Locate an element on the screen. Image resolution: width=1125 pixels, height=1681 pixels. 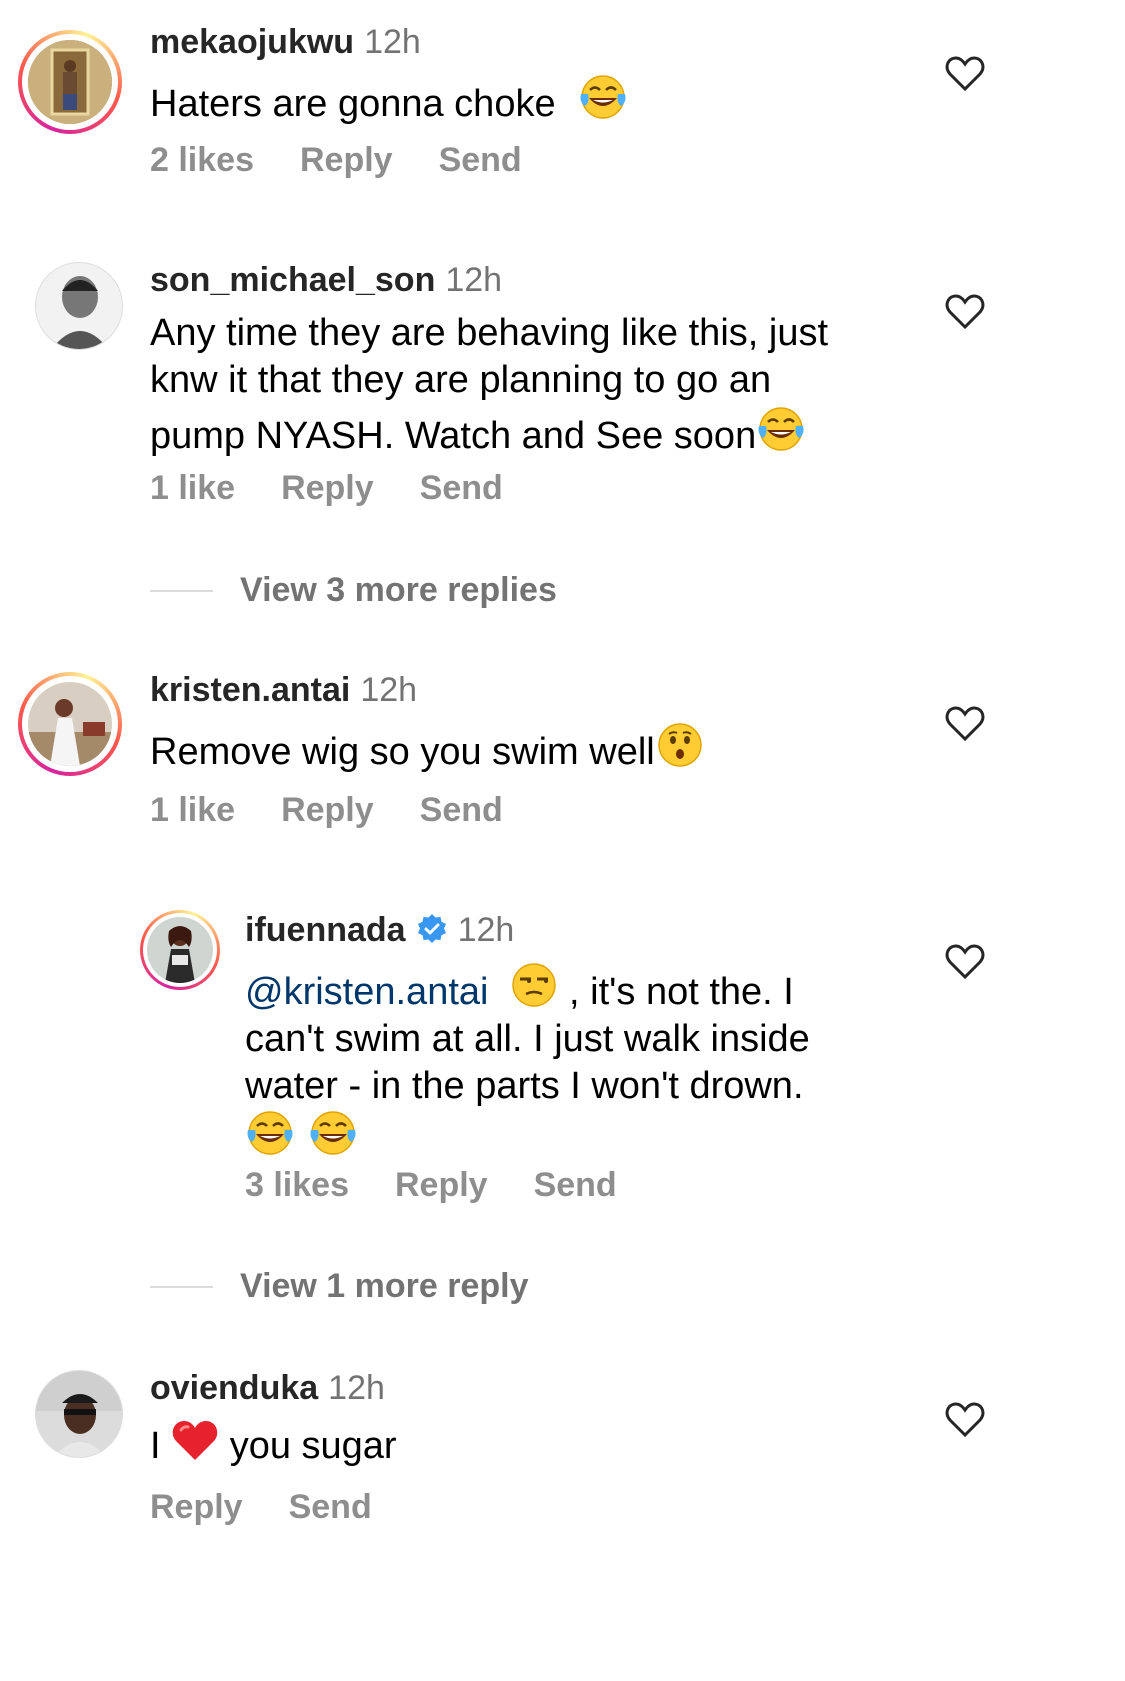
red-heart-icon is located at coordinates (195, 1440).